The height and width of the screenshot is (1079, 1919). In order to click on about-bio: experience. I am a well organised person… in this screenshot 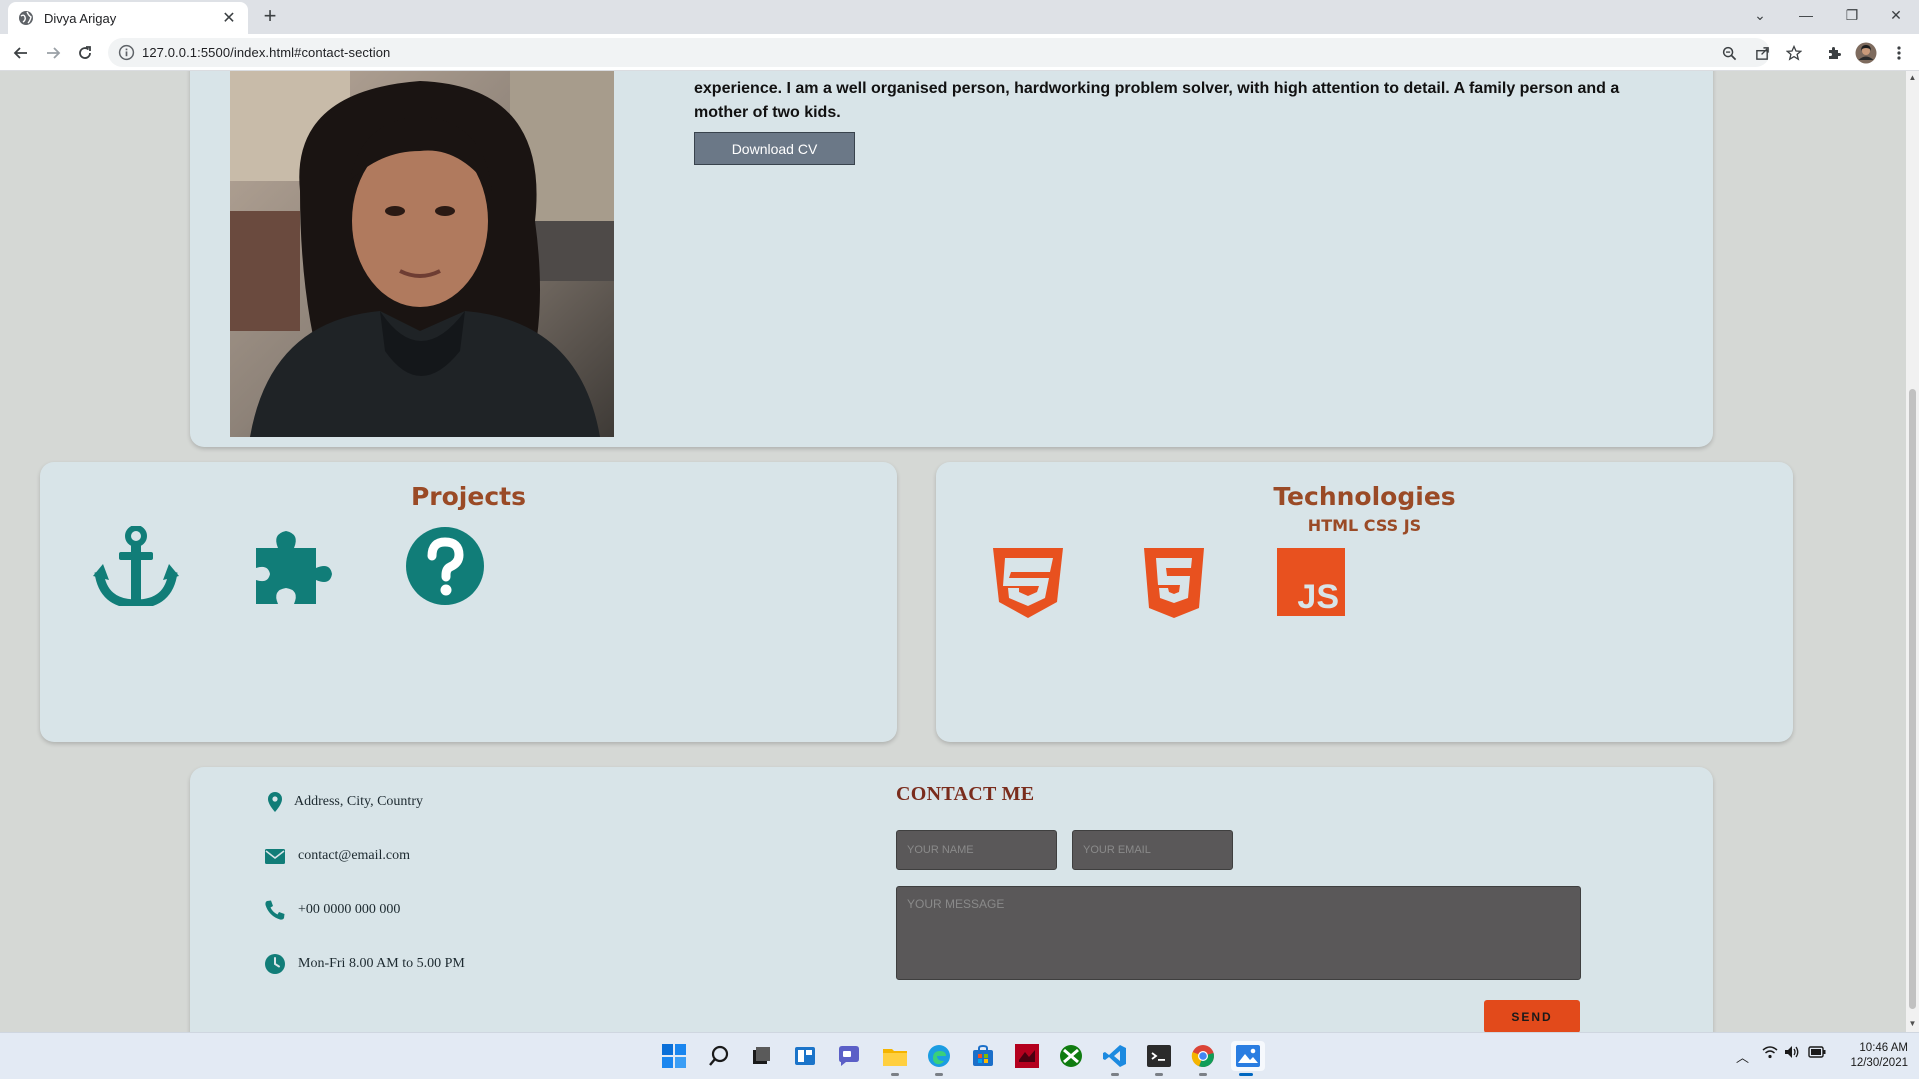, I will do `click(1157, 100)`.